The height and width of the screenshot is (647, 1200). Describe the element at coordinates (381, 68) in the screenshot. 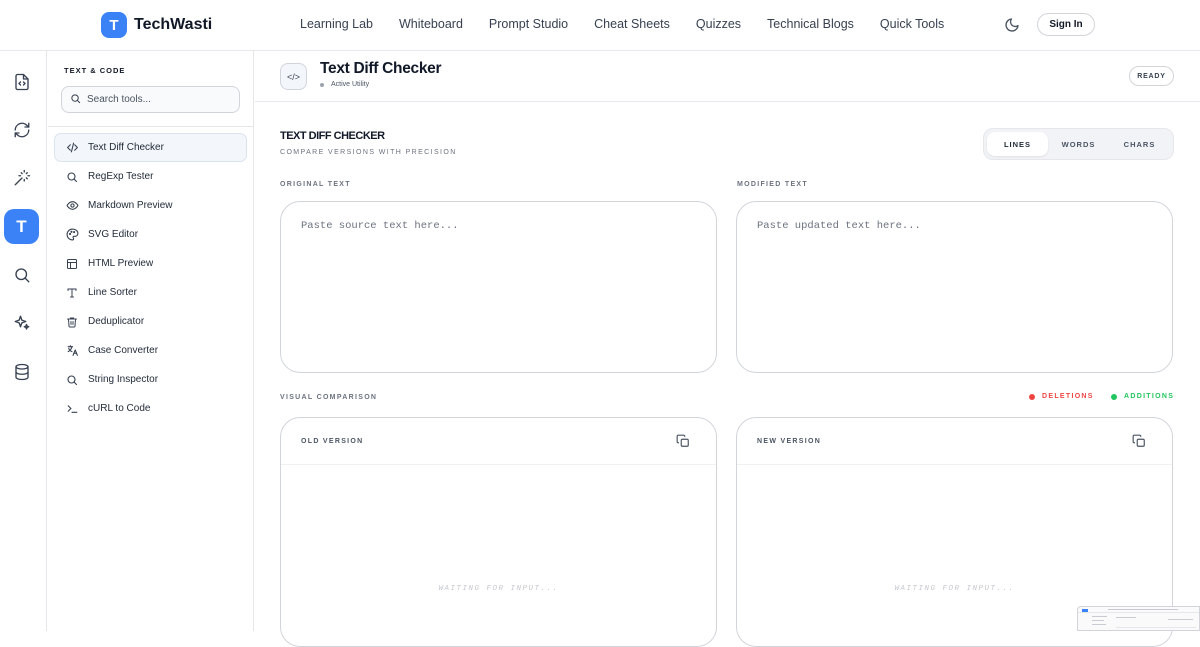

I see `page-title: Text Diff Checker` at that location.